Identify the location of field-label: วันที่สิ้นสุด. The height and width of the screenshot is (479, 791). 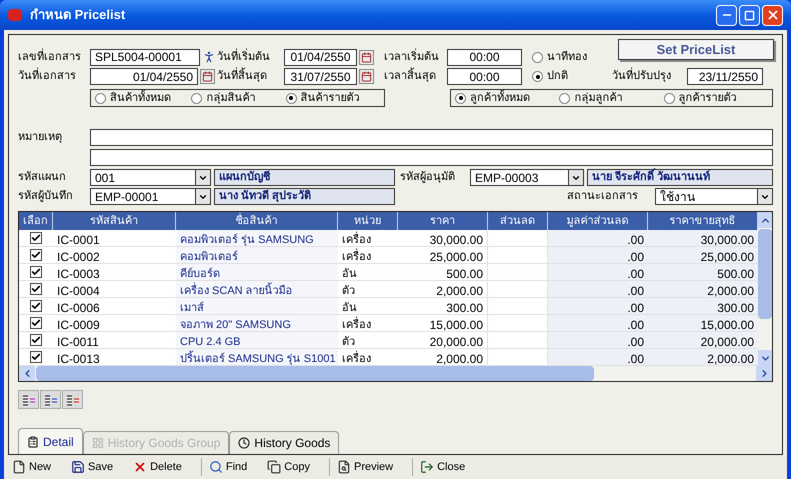
(250, 76).